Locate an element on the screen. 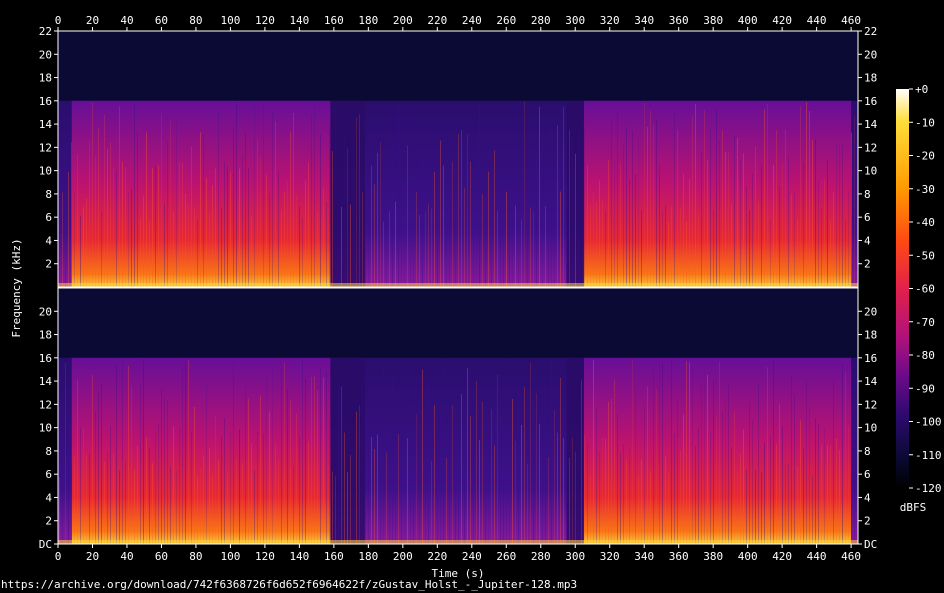 Image resolution: width=944 pixels, height=593 pixels. x-tick-label-bottom: 460 is located at coordinates (851, 556).